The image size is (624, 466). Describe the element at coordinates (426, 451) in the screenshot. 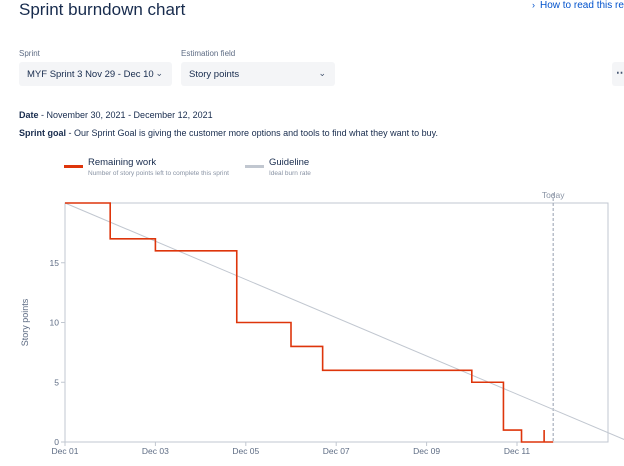

I see `x-tick-label: Dec 09` at that location.